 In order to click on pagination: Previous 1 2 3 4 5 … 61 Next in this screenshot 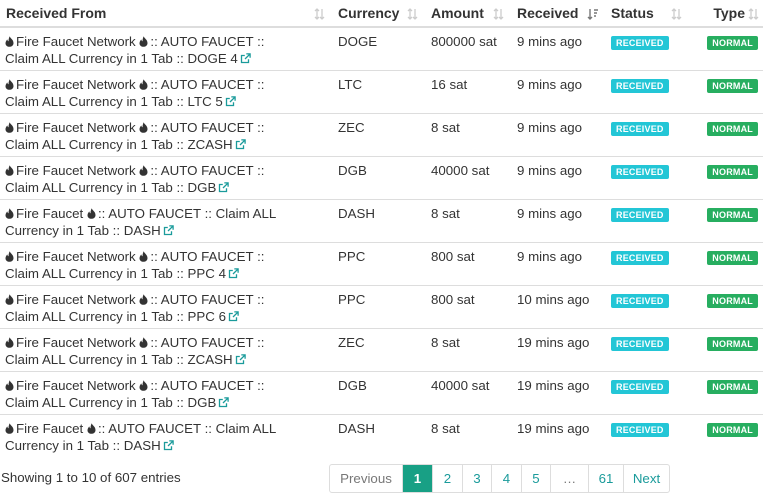, I will do `click(499, 478)`.